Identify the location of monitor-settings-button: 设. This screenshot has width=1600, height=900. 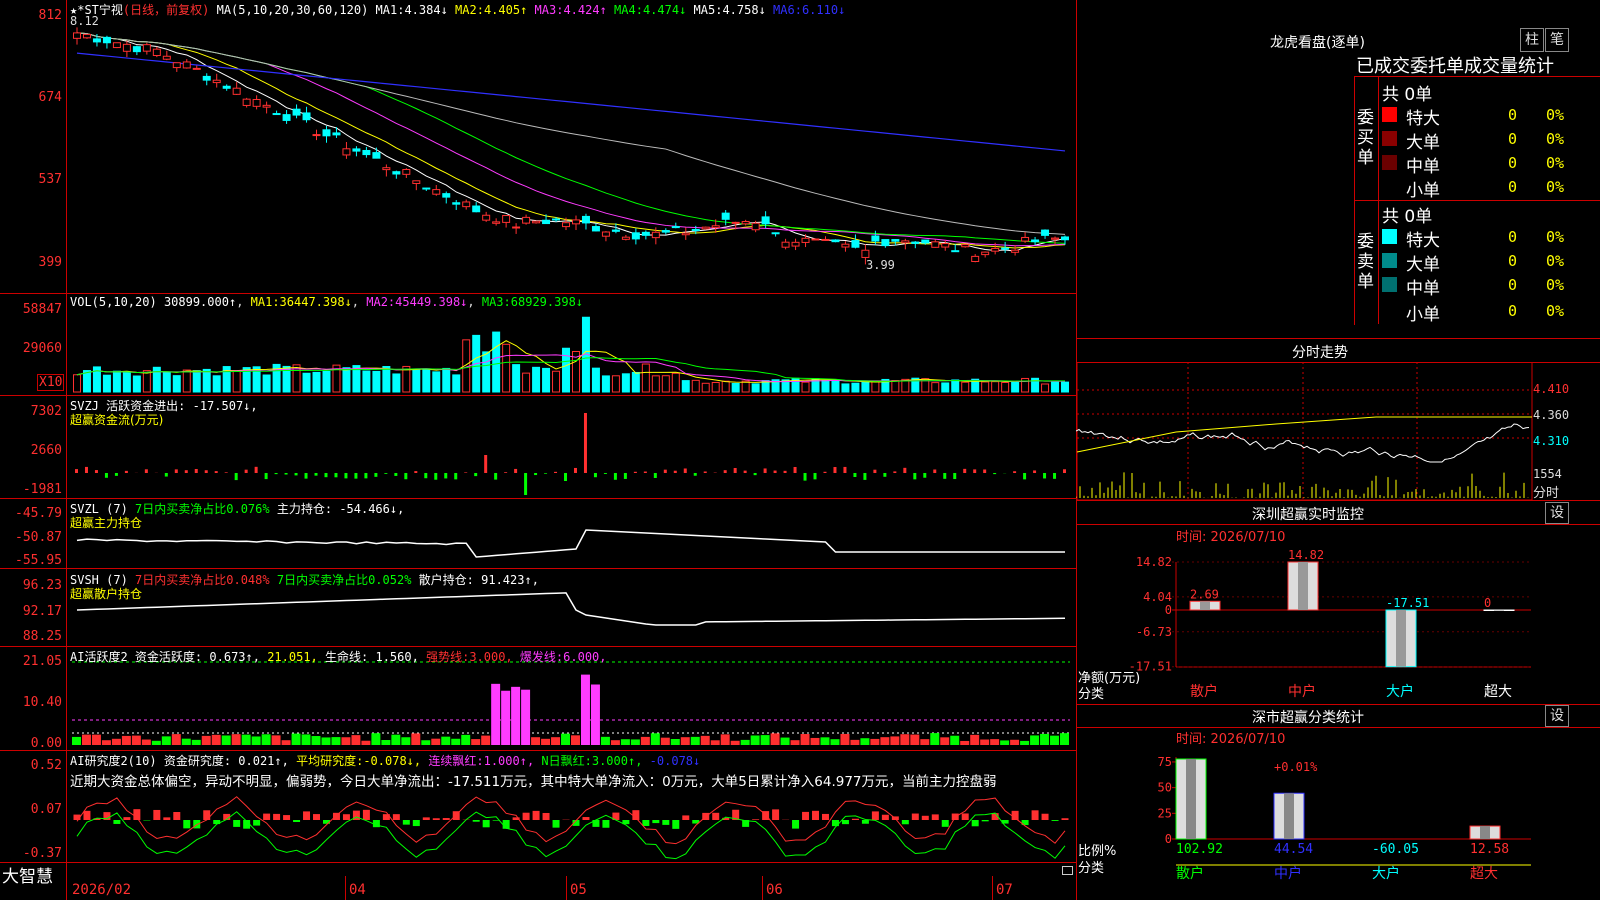
(1557, 513).